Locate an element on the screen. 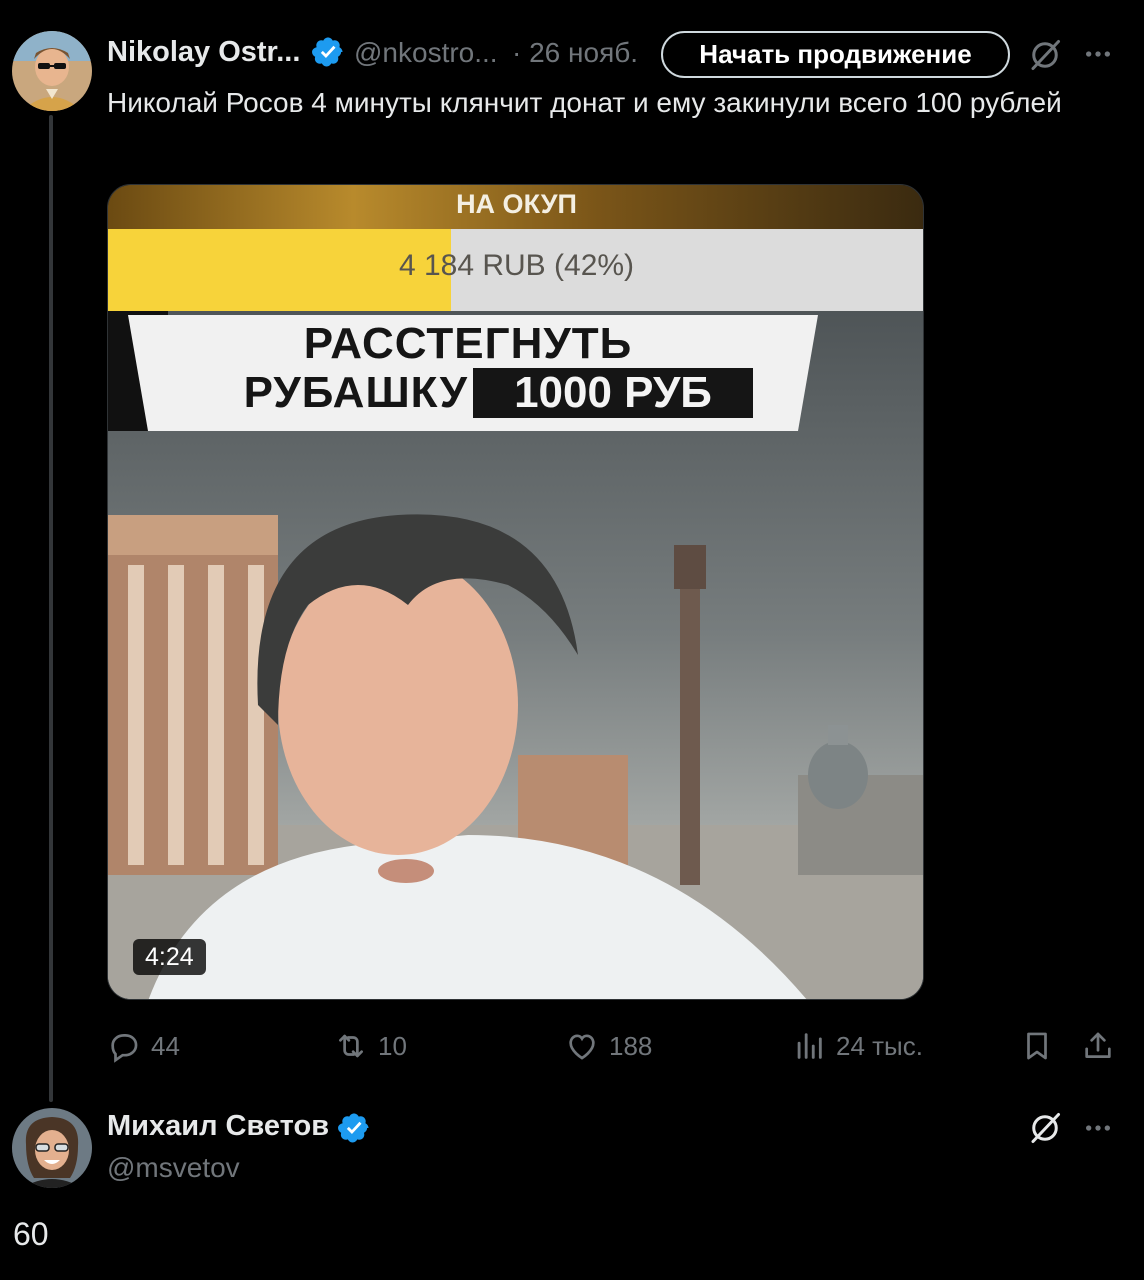 Image resolution: width=1144 pixels, height=1280 pixels. reply-author-name: Михаил Светов is located at coordinates (218, 1126).